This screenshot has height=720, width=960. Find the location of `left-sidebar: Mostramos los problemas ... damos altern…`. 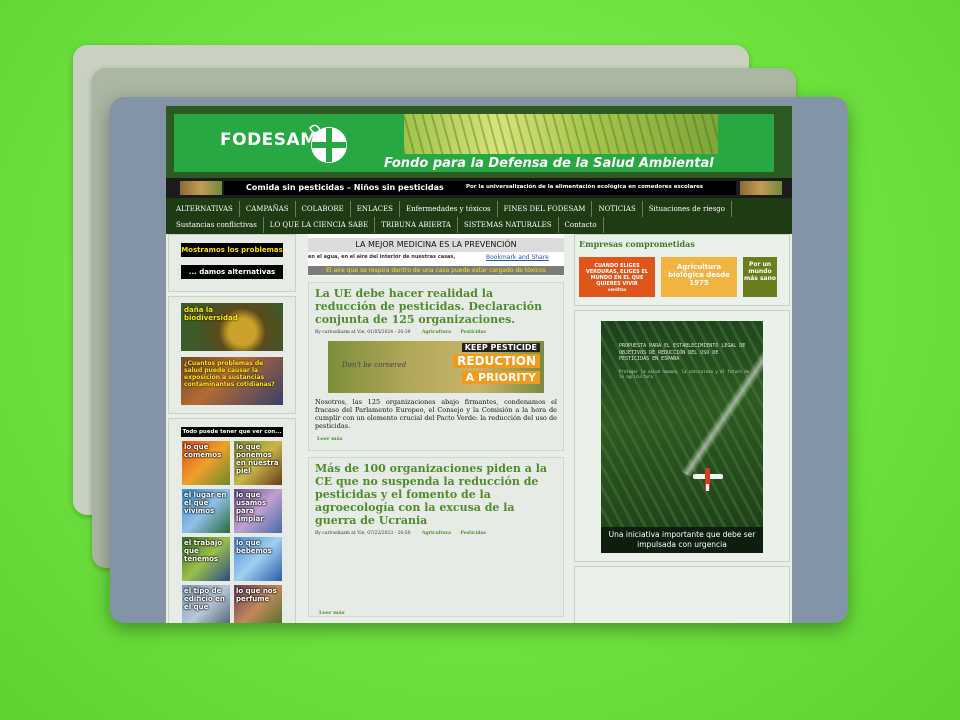

left-sidebar: Mostramos los problemas ... damos altern… is located at coordinates (232, 428).